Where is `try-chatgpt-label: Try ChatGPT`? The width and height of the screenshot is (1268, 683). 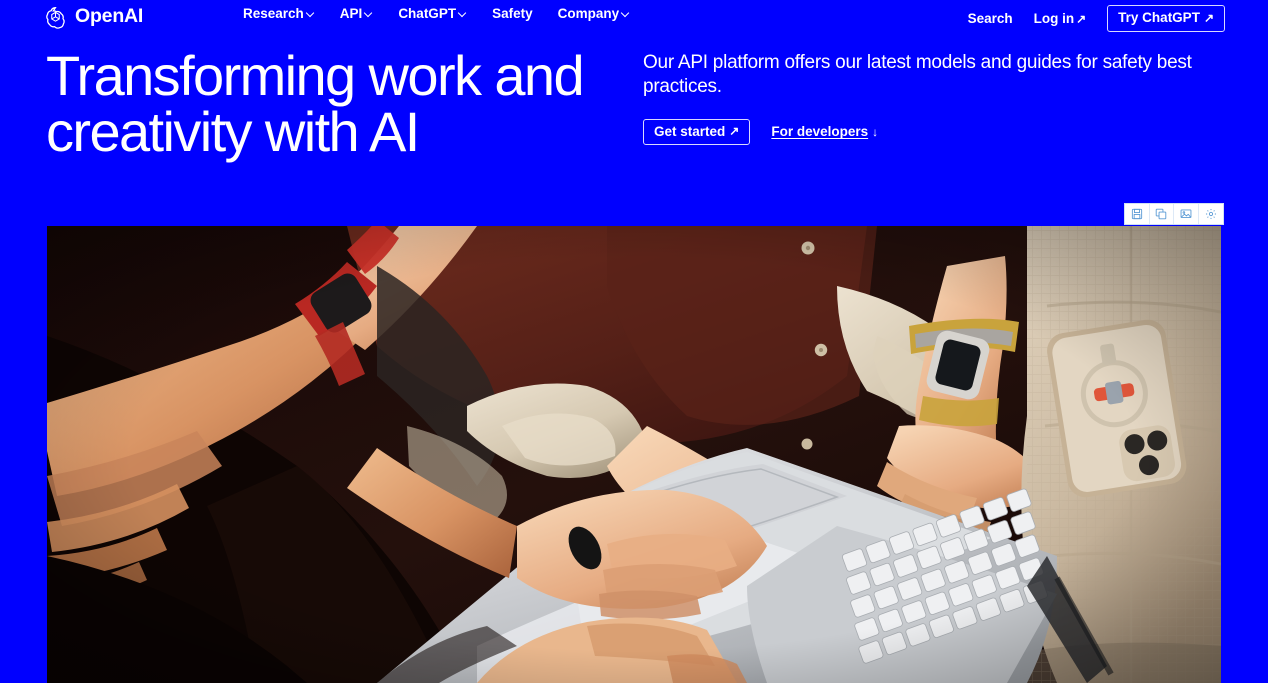
try-chatgpt-label: Try ChatGPT is located at coordinates (1159, 17).